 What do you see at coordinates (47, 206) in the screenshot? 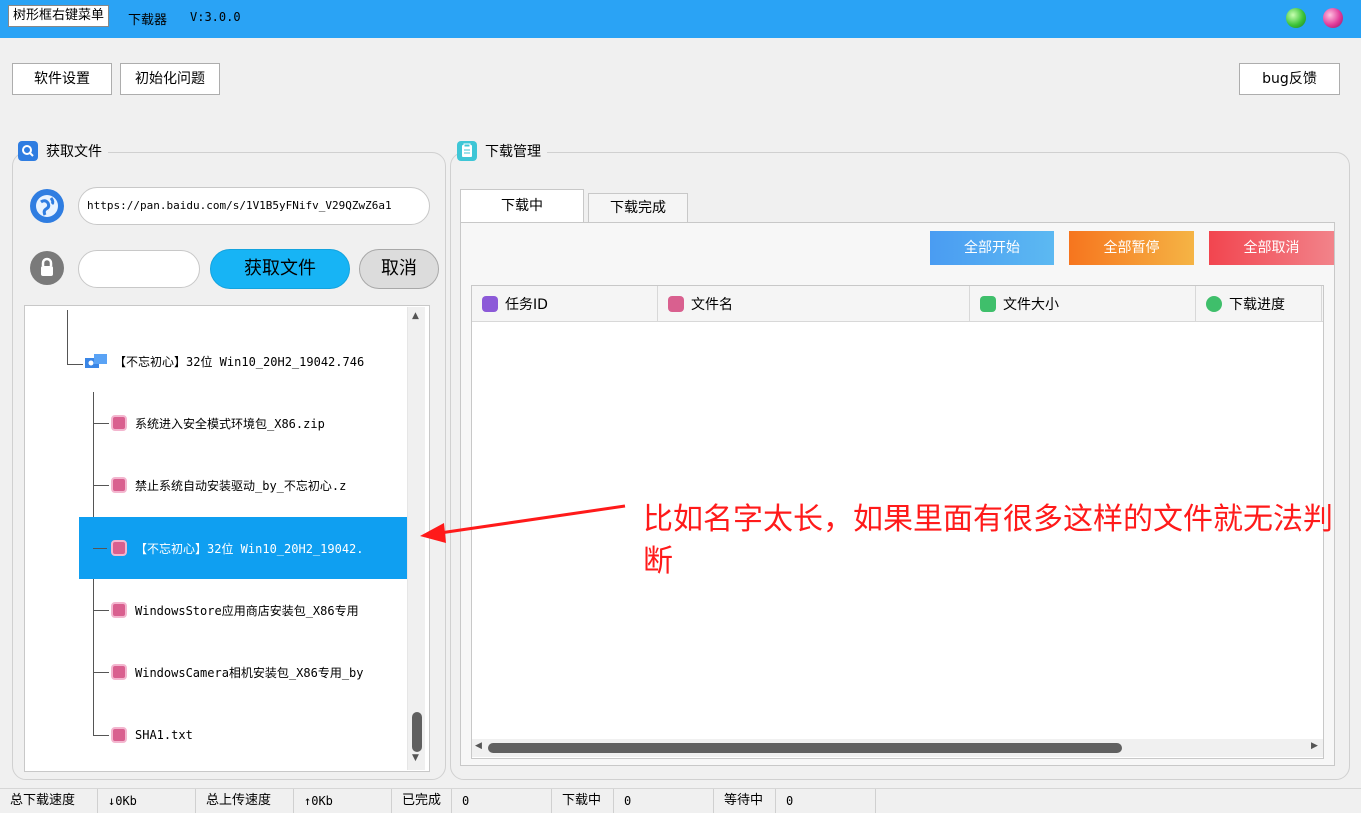
I see `globe-icon` at bounding box center [47, 206].